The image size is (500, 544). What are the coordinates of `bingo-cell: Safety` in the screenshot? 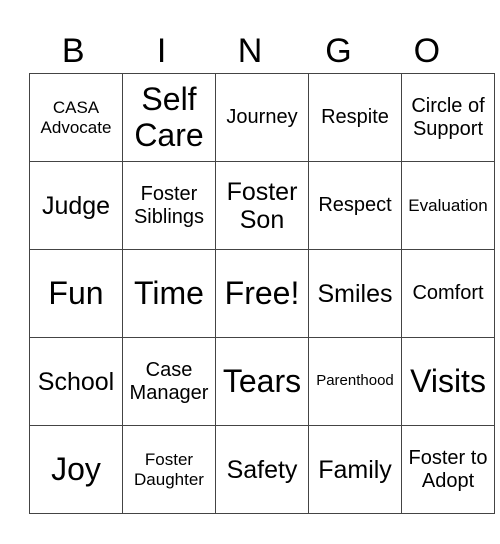 It's located at (262, 469).